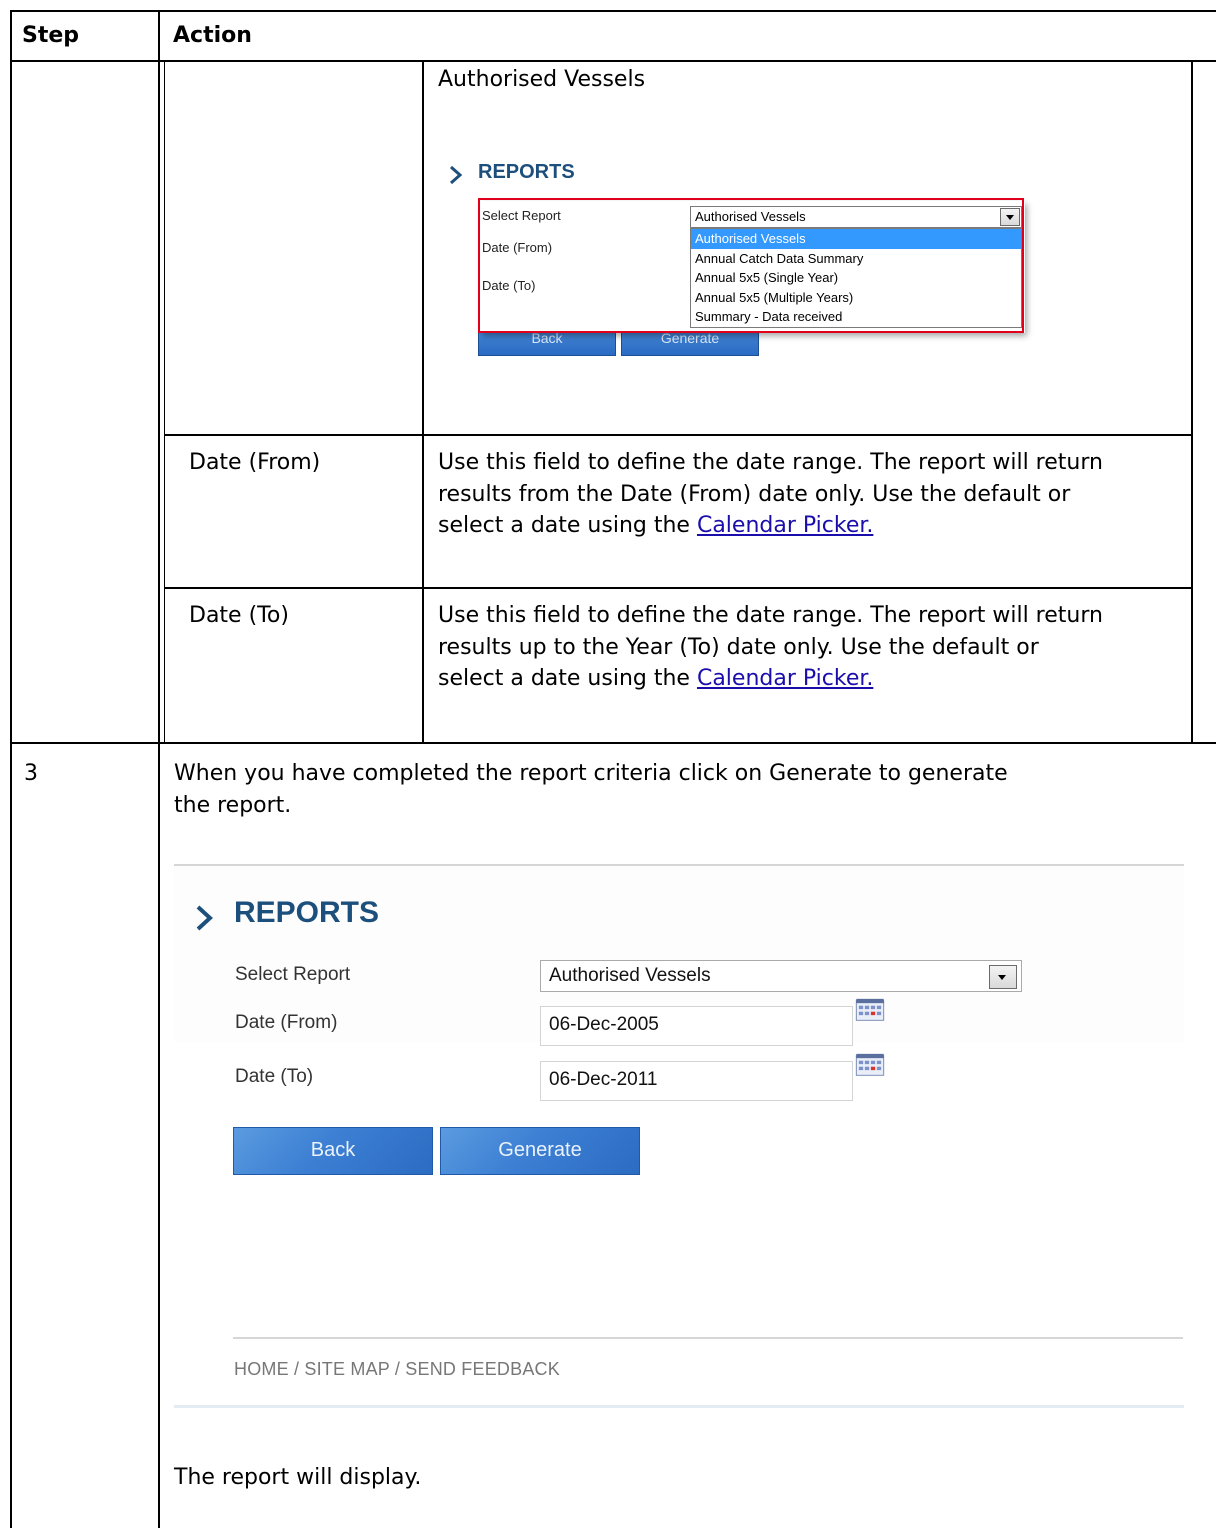 The width and height of the screenshot is (1216, 1528). Describe the element at coordinates (630, 975) in the screenshot. I see `report-select-value: Authorised Vessels` at that location.